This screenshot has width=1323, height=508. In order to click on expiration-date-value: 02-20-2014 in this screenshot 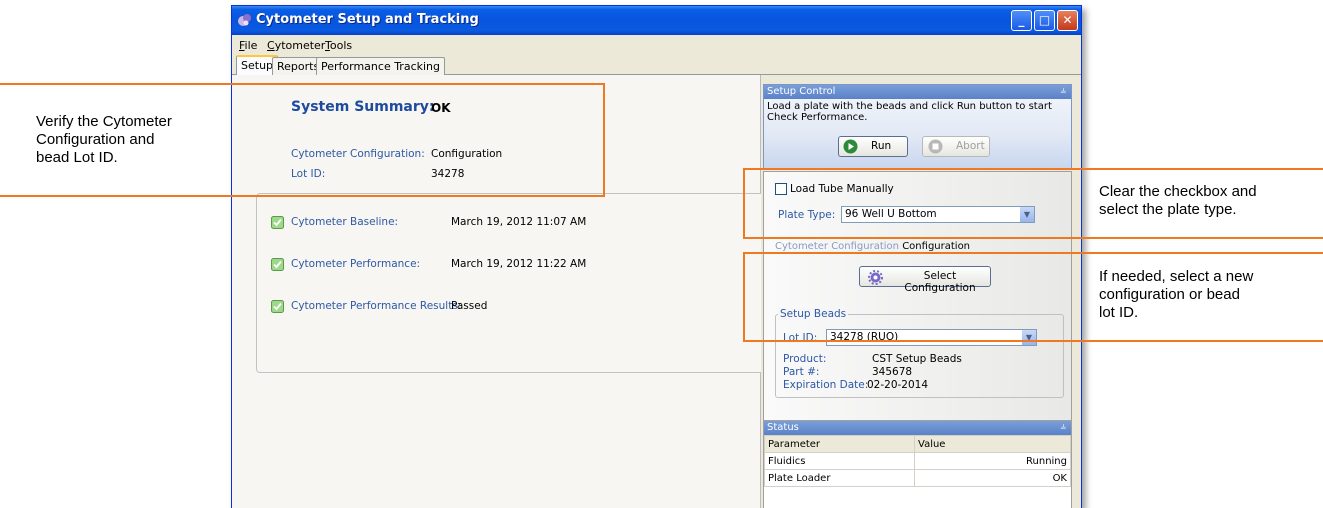, I will do `click(898, 385)`.